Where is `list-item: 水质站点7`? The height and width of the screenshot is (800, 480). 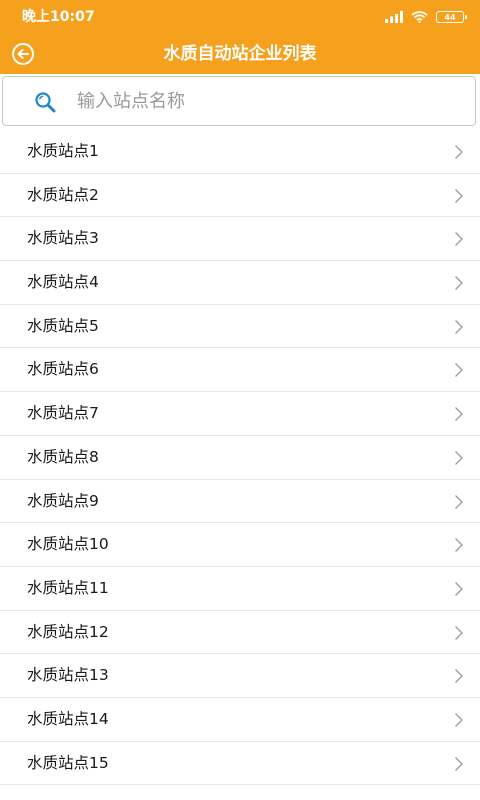
list-item: 水质站点7 is located at coordinates (240, 414).